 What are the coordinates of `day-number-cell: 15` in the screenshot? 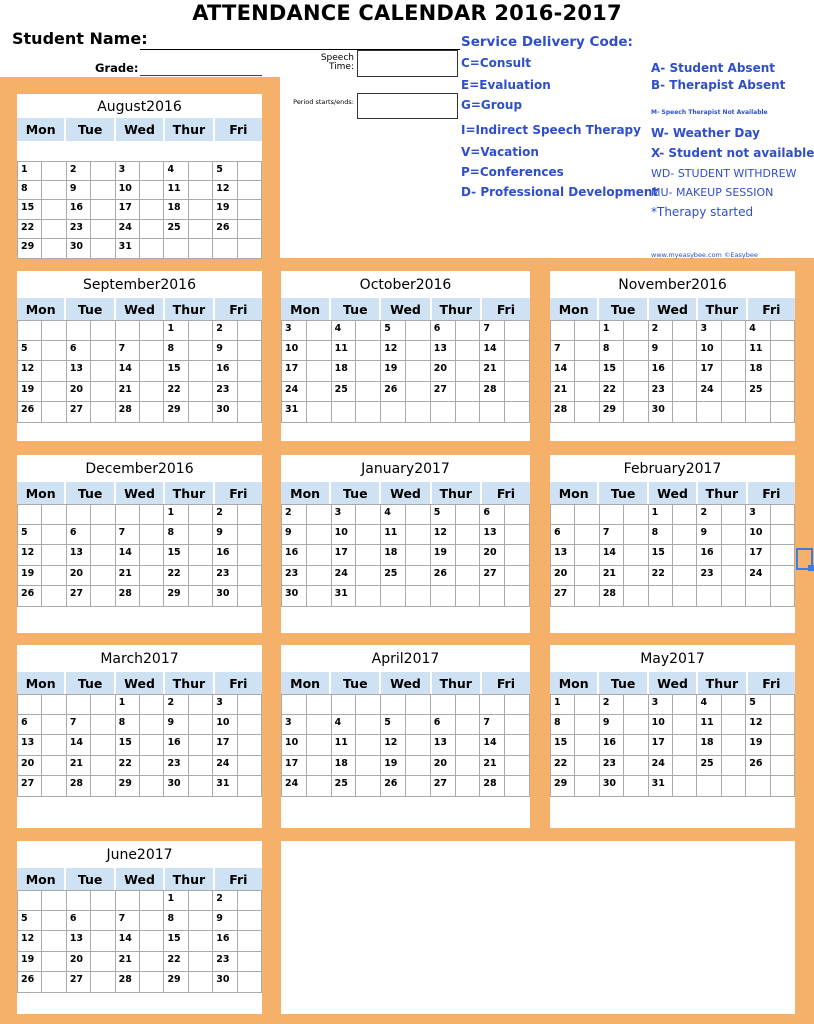 It's located at (176, 371).